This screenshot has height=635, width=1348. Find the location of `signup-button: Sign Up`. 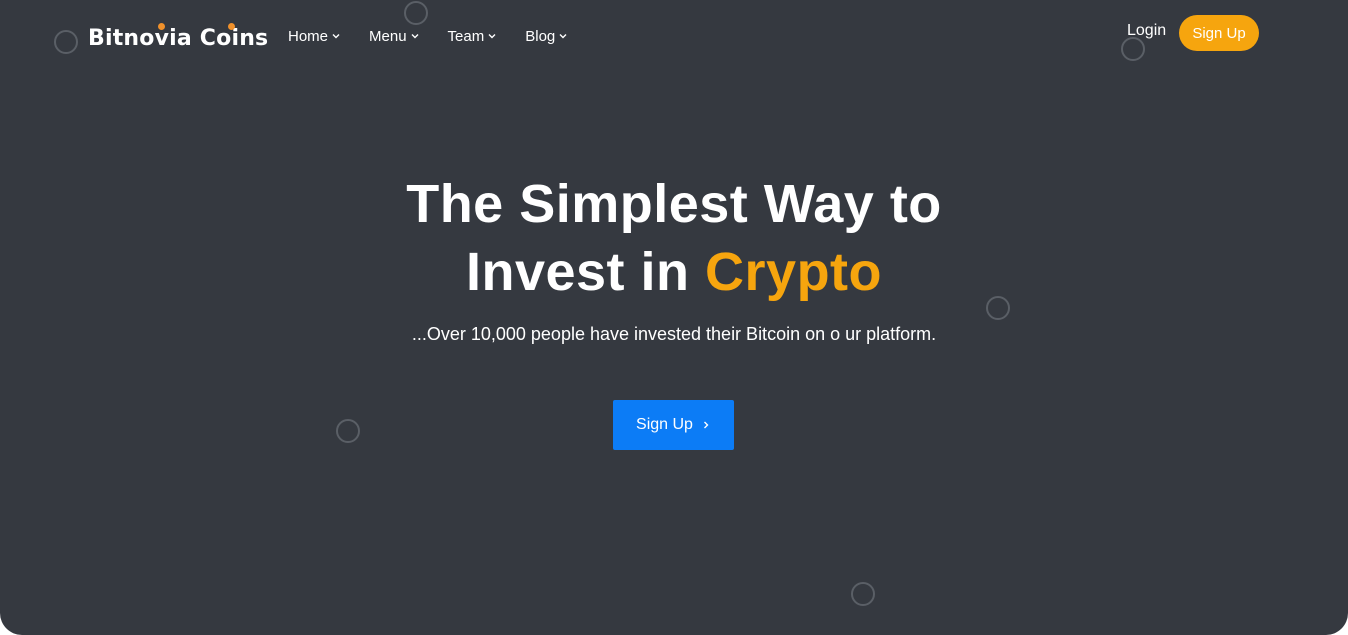

signup-button: Sign Up is located at coordinates (1219, 33).